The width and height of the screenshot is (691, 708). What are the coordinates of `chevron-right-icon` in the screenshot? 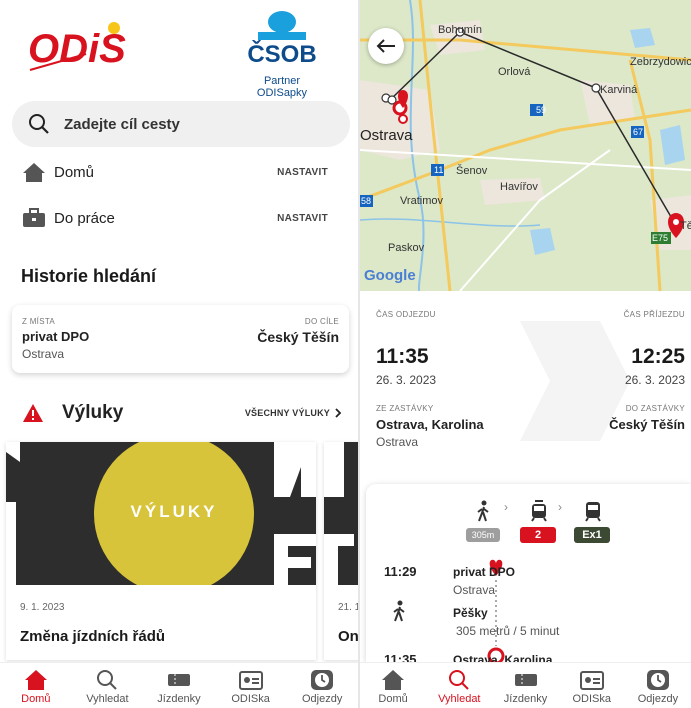 It's located at (338, 413).